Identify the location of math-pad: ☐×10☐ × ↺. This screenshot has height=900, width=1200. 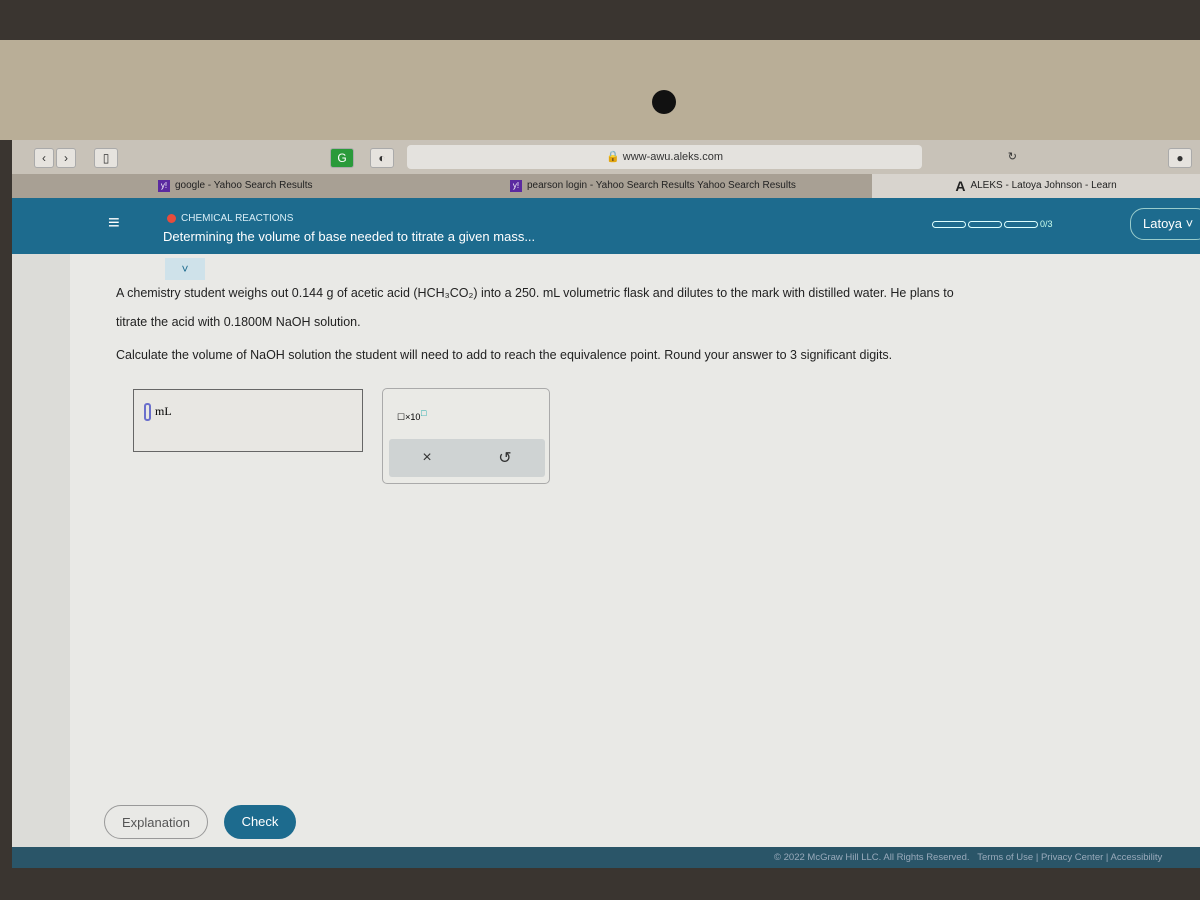
(466, 436).